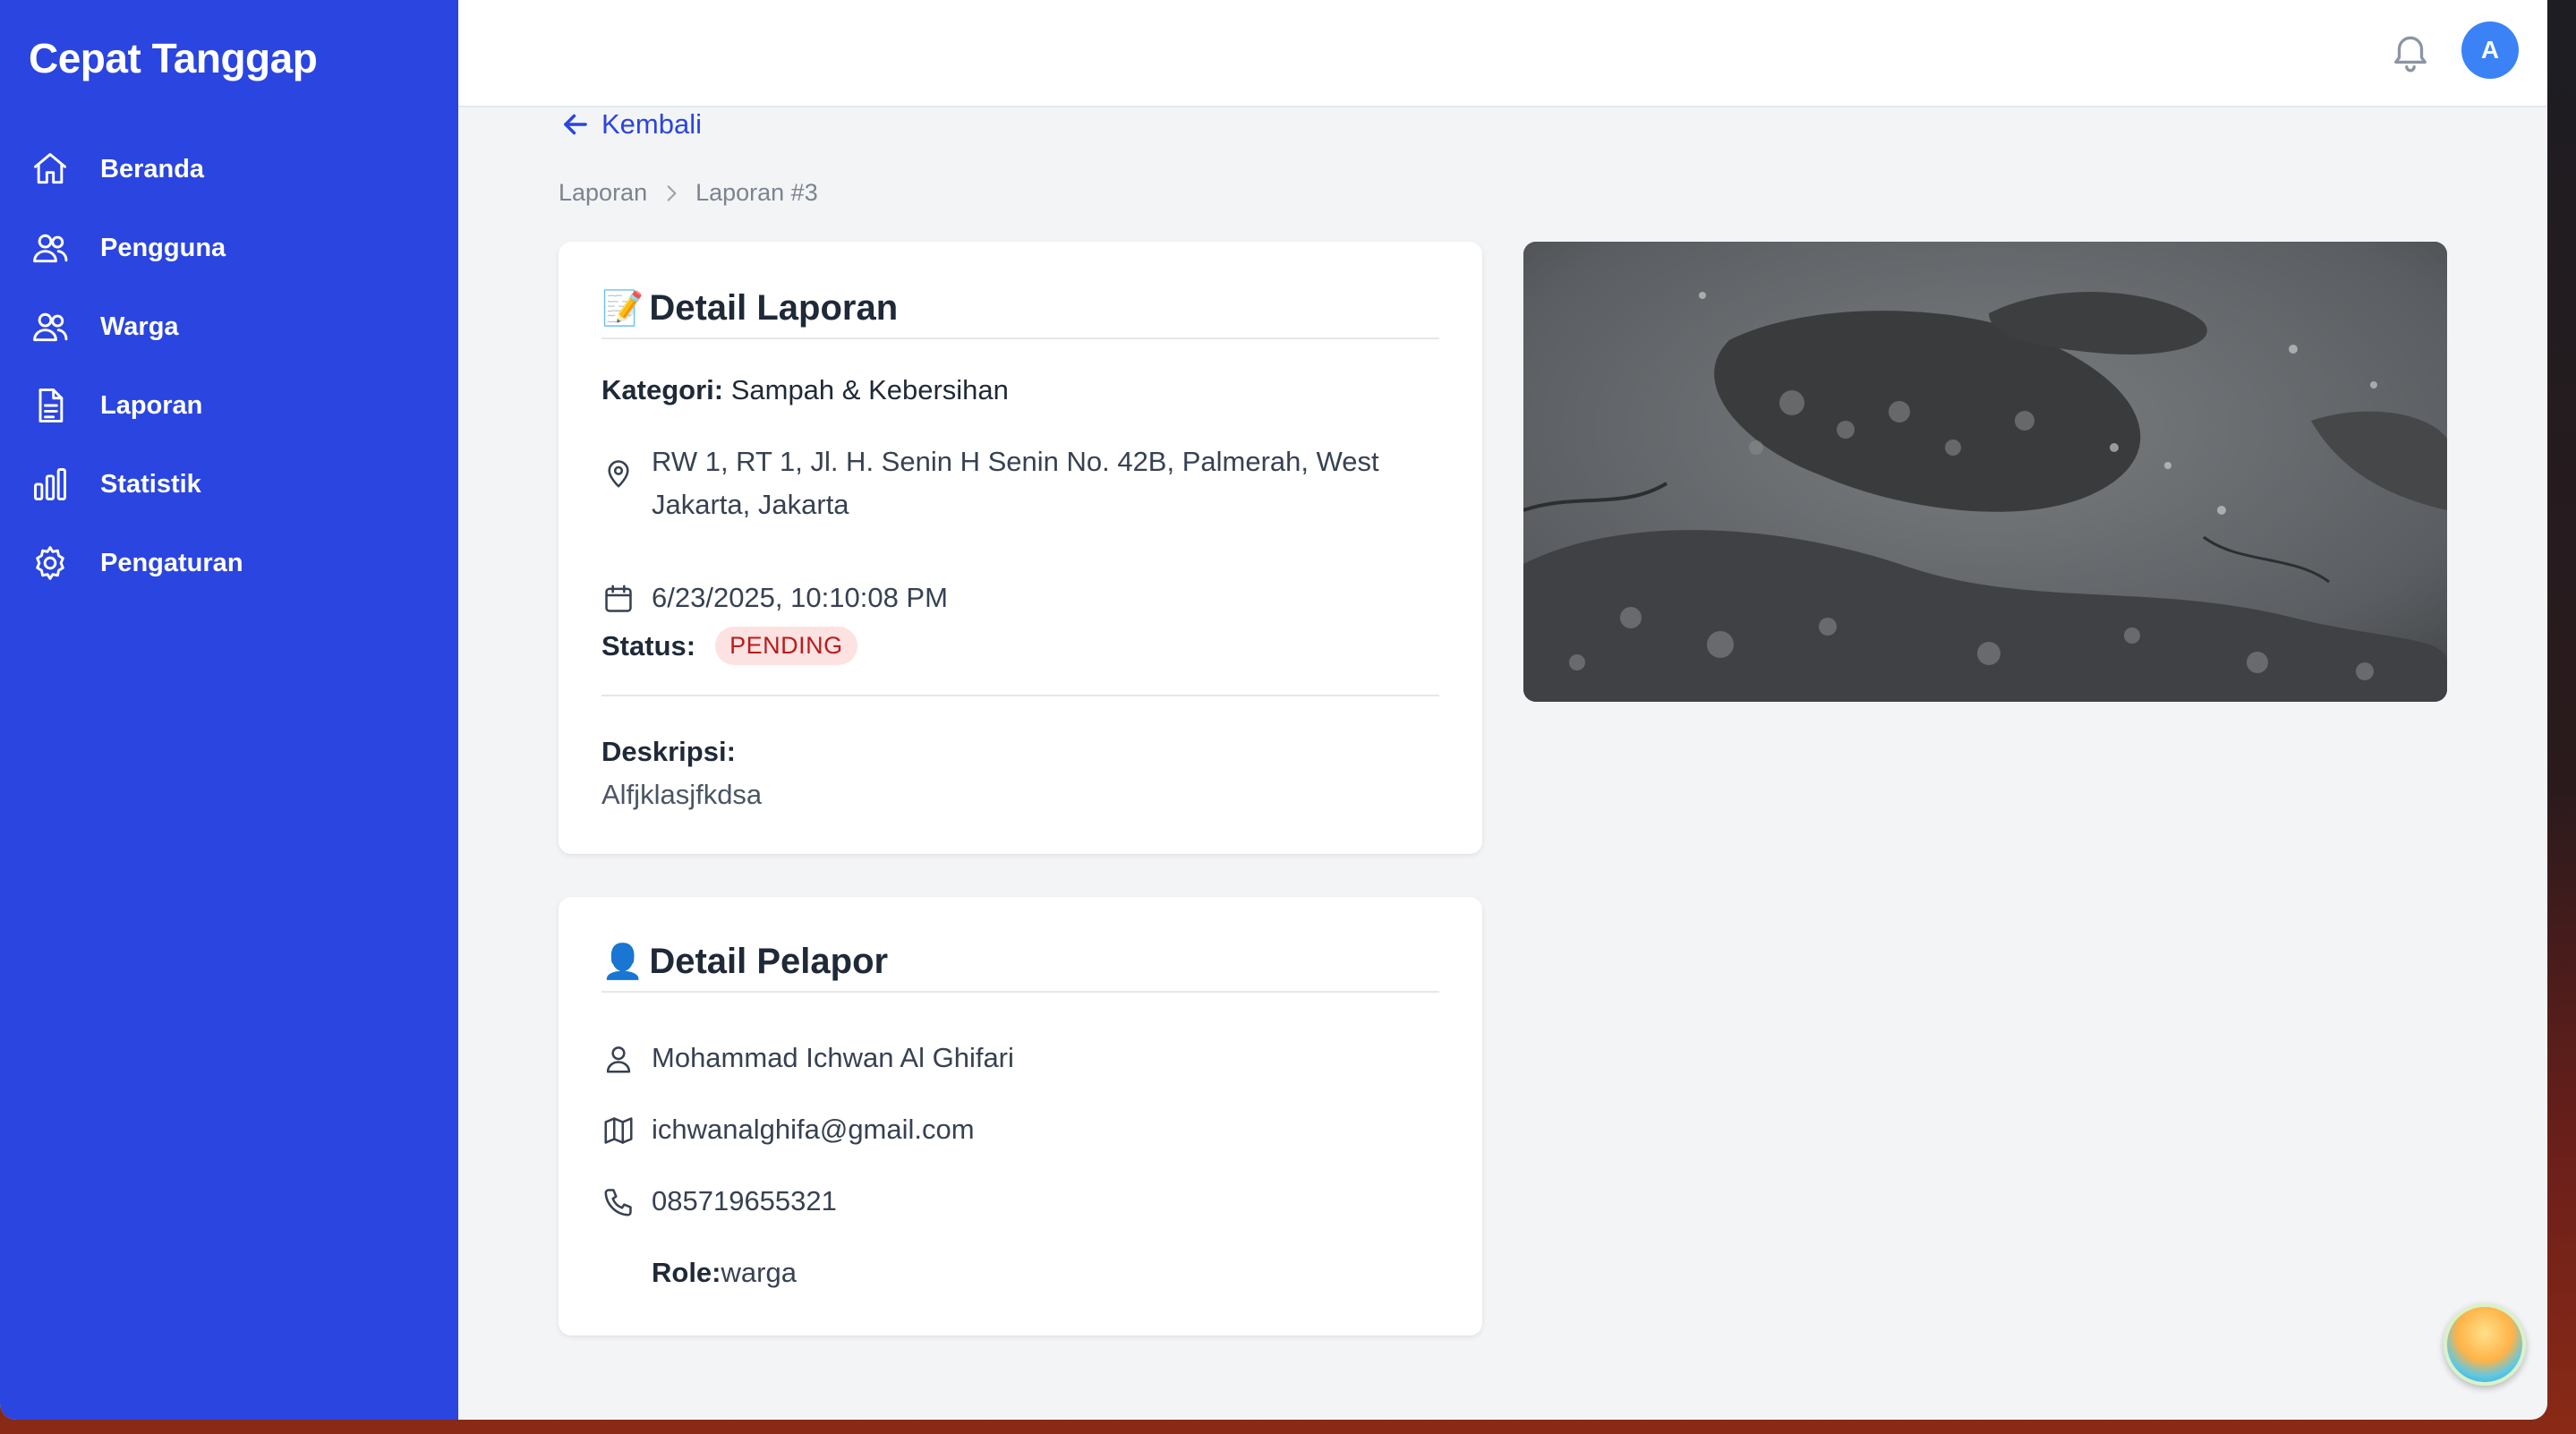 This screenshot has height=1434, width=2576. I want to click on divider, so click(1020, 695).